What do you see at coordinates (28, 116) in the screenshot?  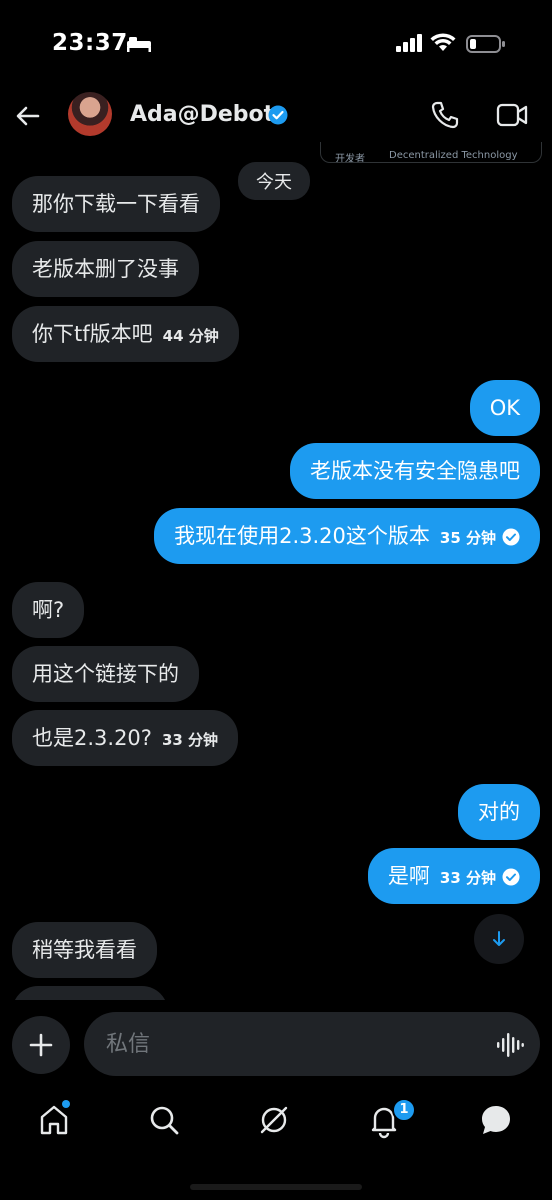 I see `back-arrow-icon` at bounding box center [28, 116].